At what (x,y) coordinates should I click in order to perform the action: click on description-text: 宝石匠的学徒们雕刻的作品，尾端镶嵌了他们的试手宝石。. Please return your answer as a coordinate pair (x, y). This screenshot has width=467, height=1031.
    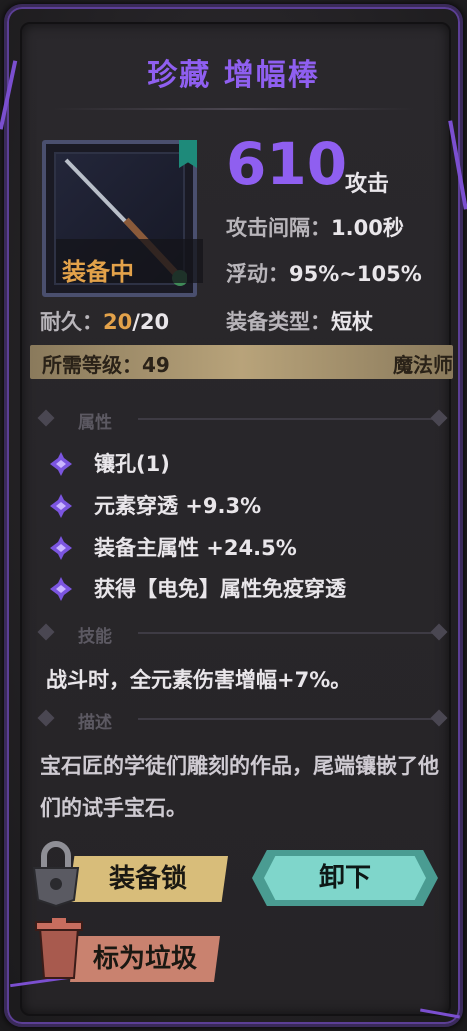
    Looking at the image, I should click on (239, 787).